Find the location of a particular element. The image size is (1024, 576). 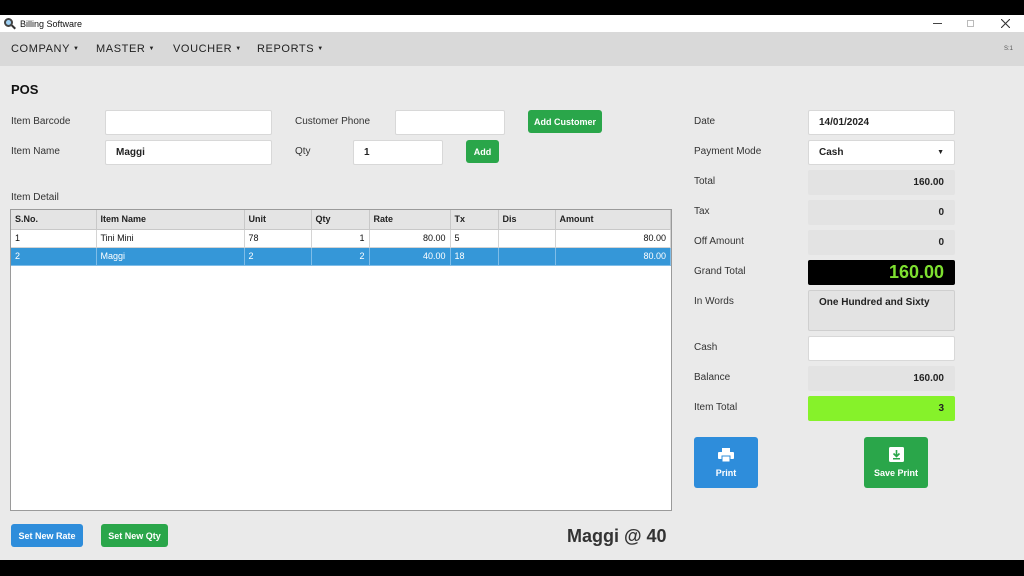

table-row: 1 Tini Mini 78 1 80.00 5 80.00 is located at coordinates (341, 238).